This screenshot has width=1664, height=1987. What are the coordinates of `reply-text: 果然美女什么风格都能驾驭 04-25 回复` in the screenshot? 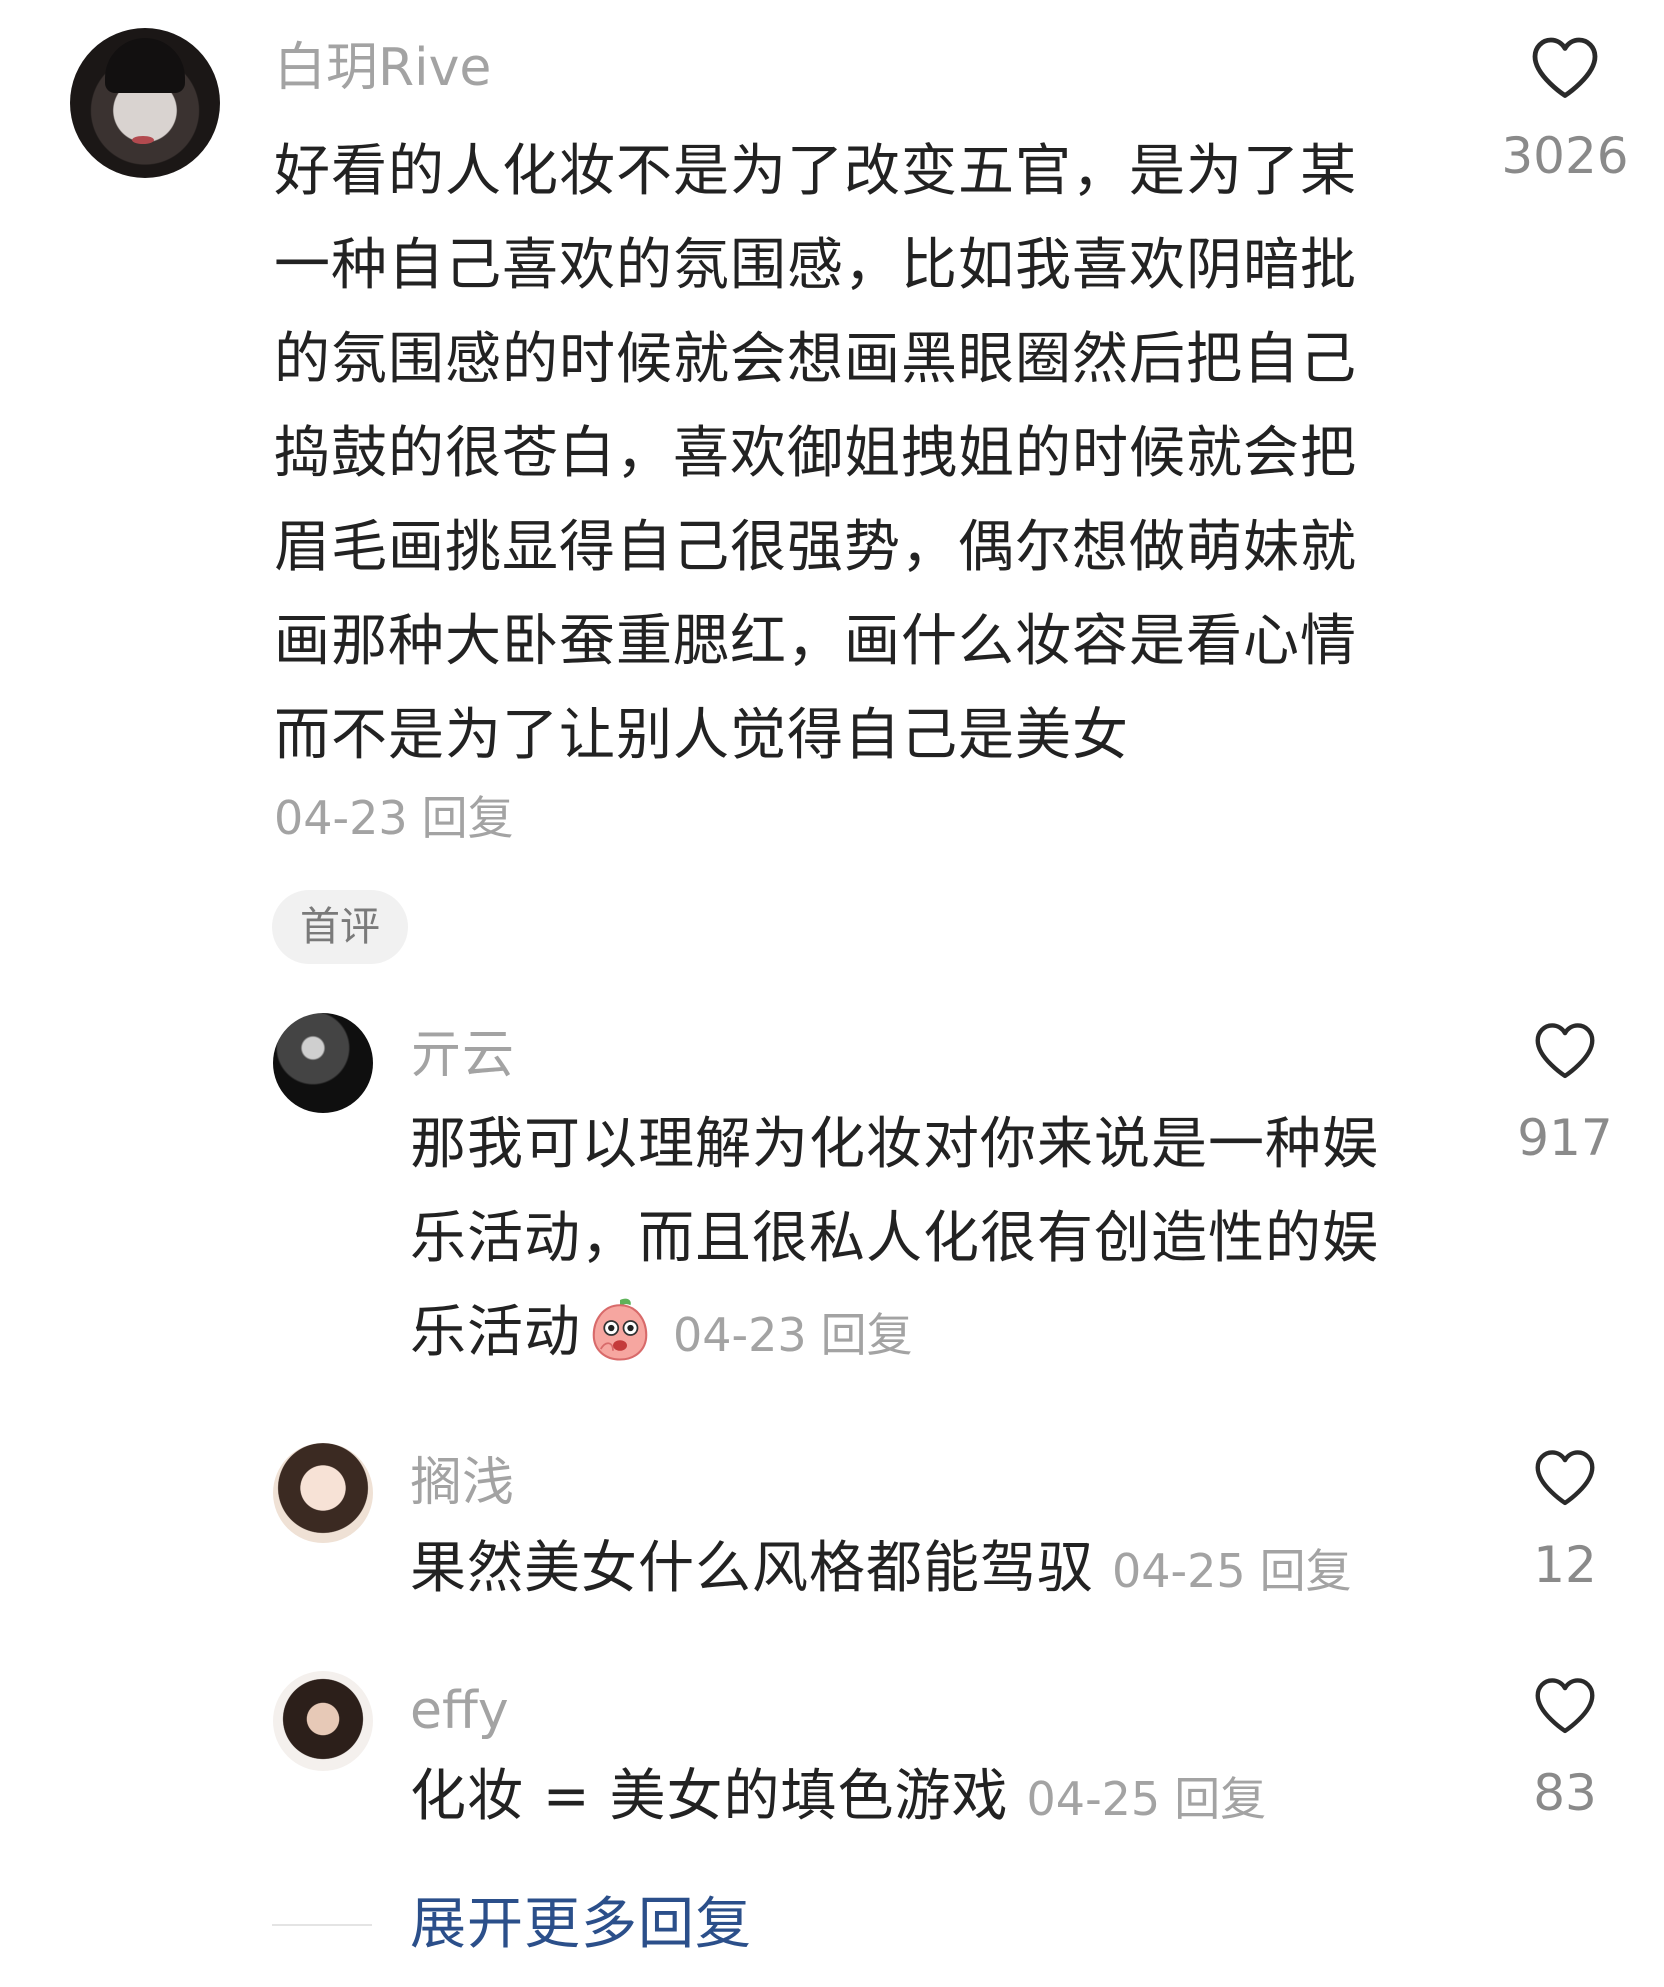 It's located at (881, 1570).